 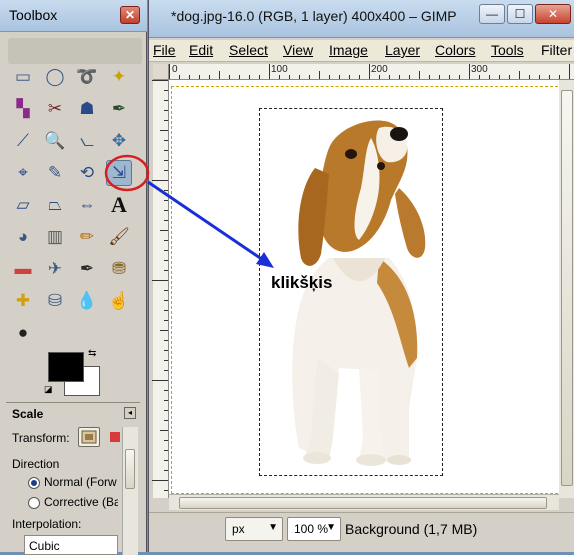 I want to click on unit-select: px ▼, so click(x=254, y=529).